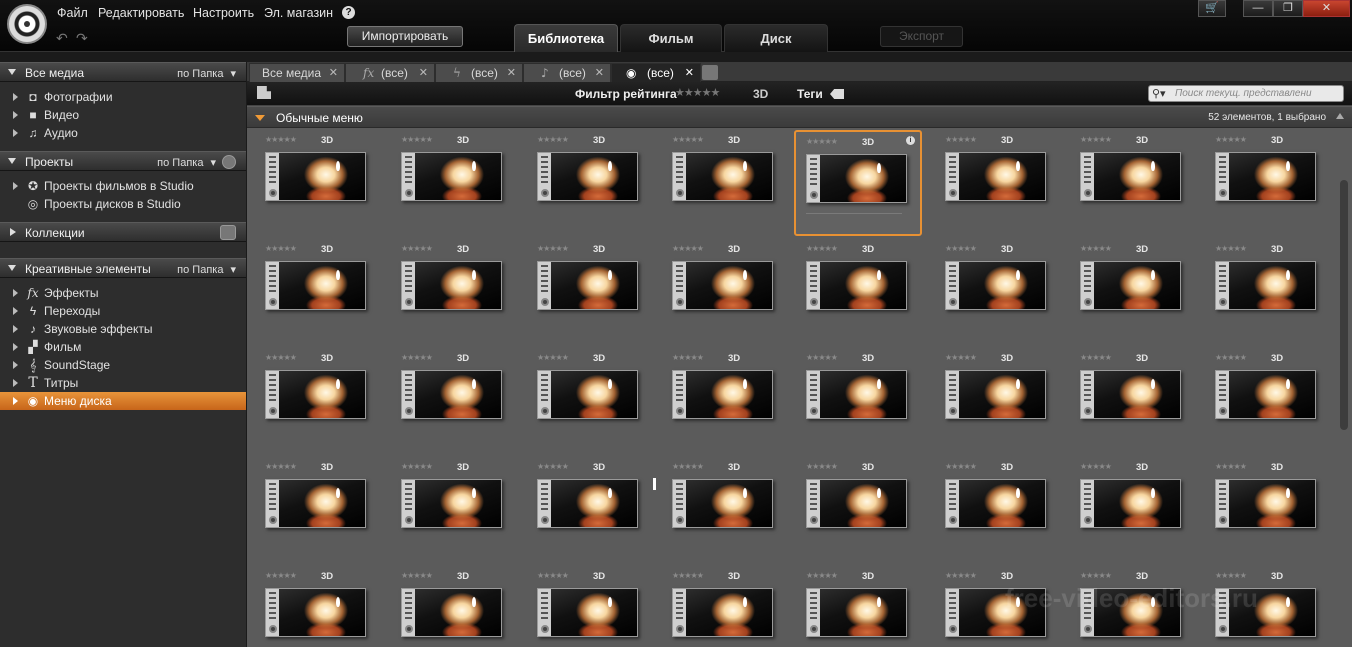 This screenshot has height=647, width=1352. Describe the element at coordinates (671, 38) in the screenshot. I see `tab-movie: Фильм` at that location.